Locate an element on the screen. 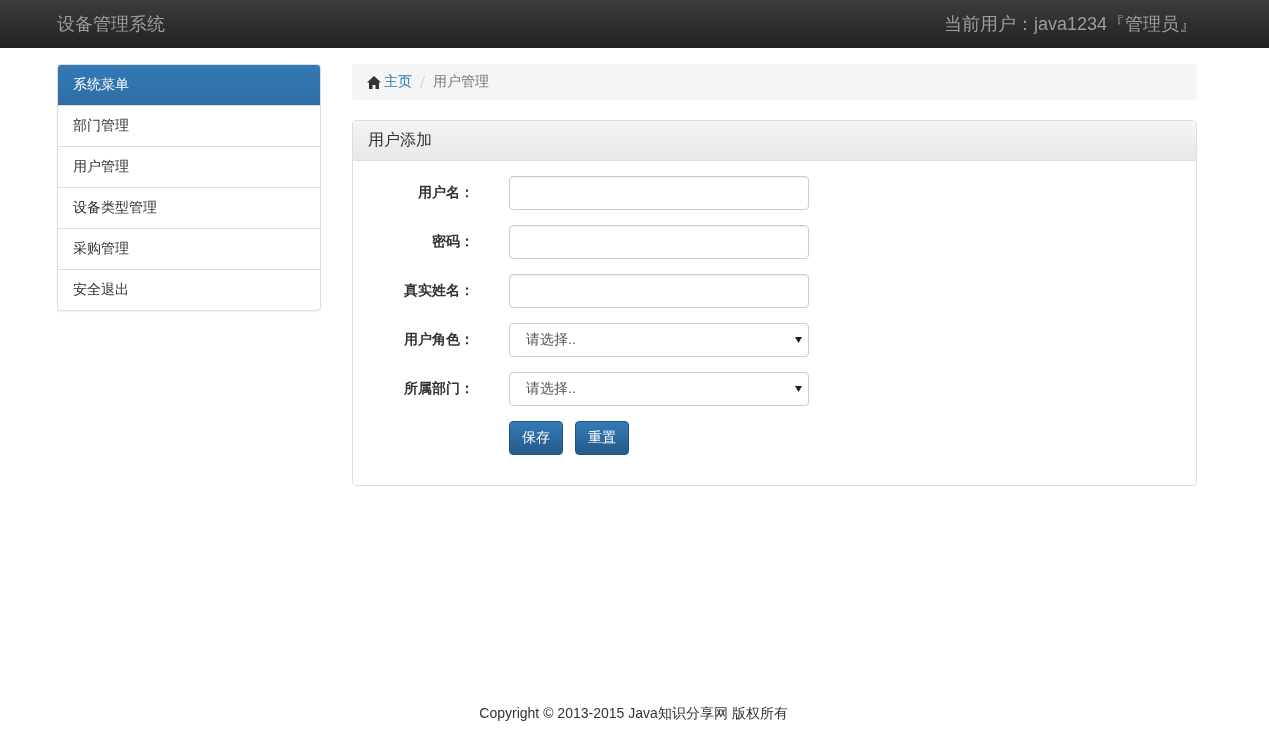  home-link: 主页 is located at coordinates (389, 82).